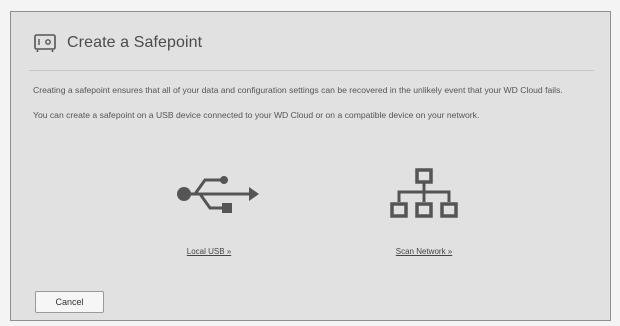 This screenshot has width=620, height=326. I want to click on header-divider, so click(311, 70).